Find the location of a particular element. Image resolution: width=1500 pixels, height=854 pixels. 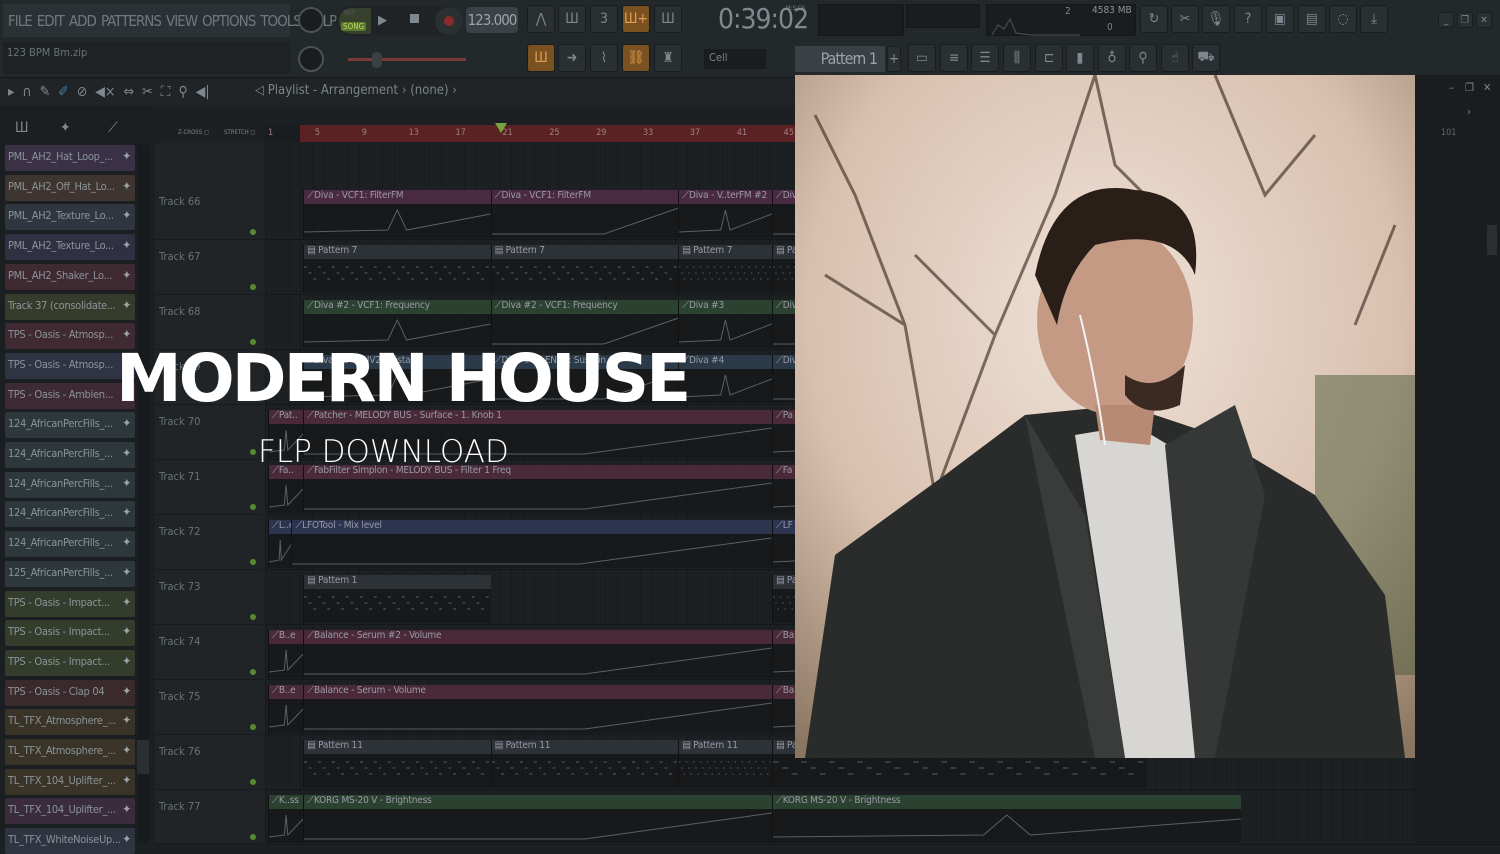

arrow-icon: ➜ is located at coordinates (572, 58).